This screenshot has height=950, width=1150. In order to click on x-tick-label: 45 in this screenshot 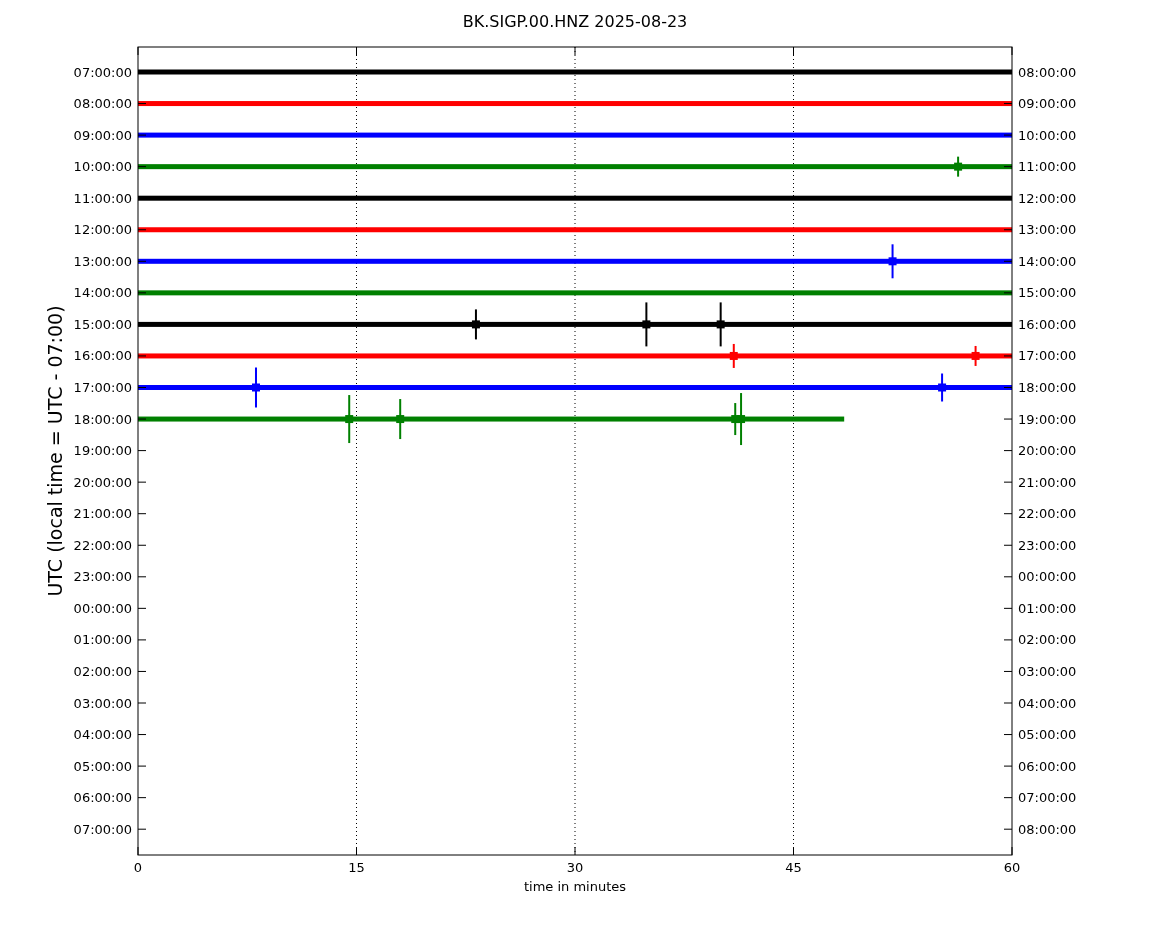, I will do `click(793, 867)`.